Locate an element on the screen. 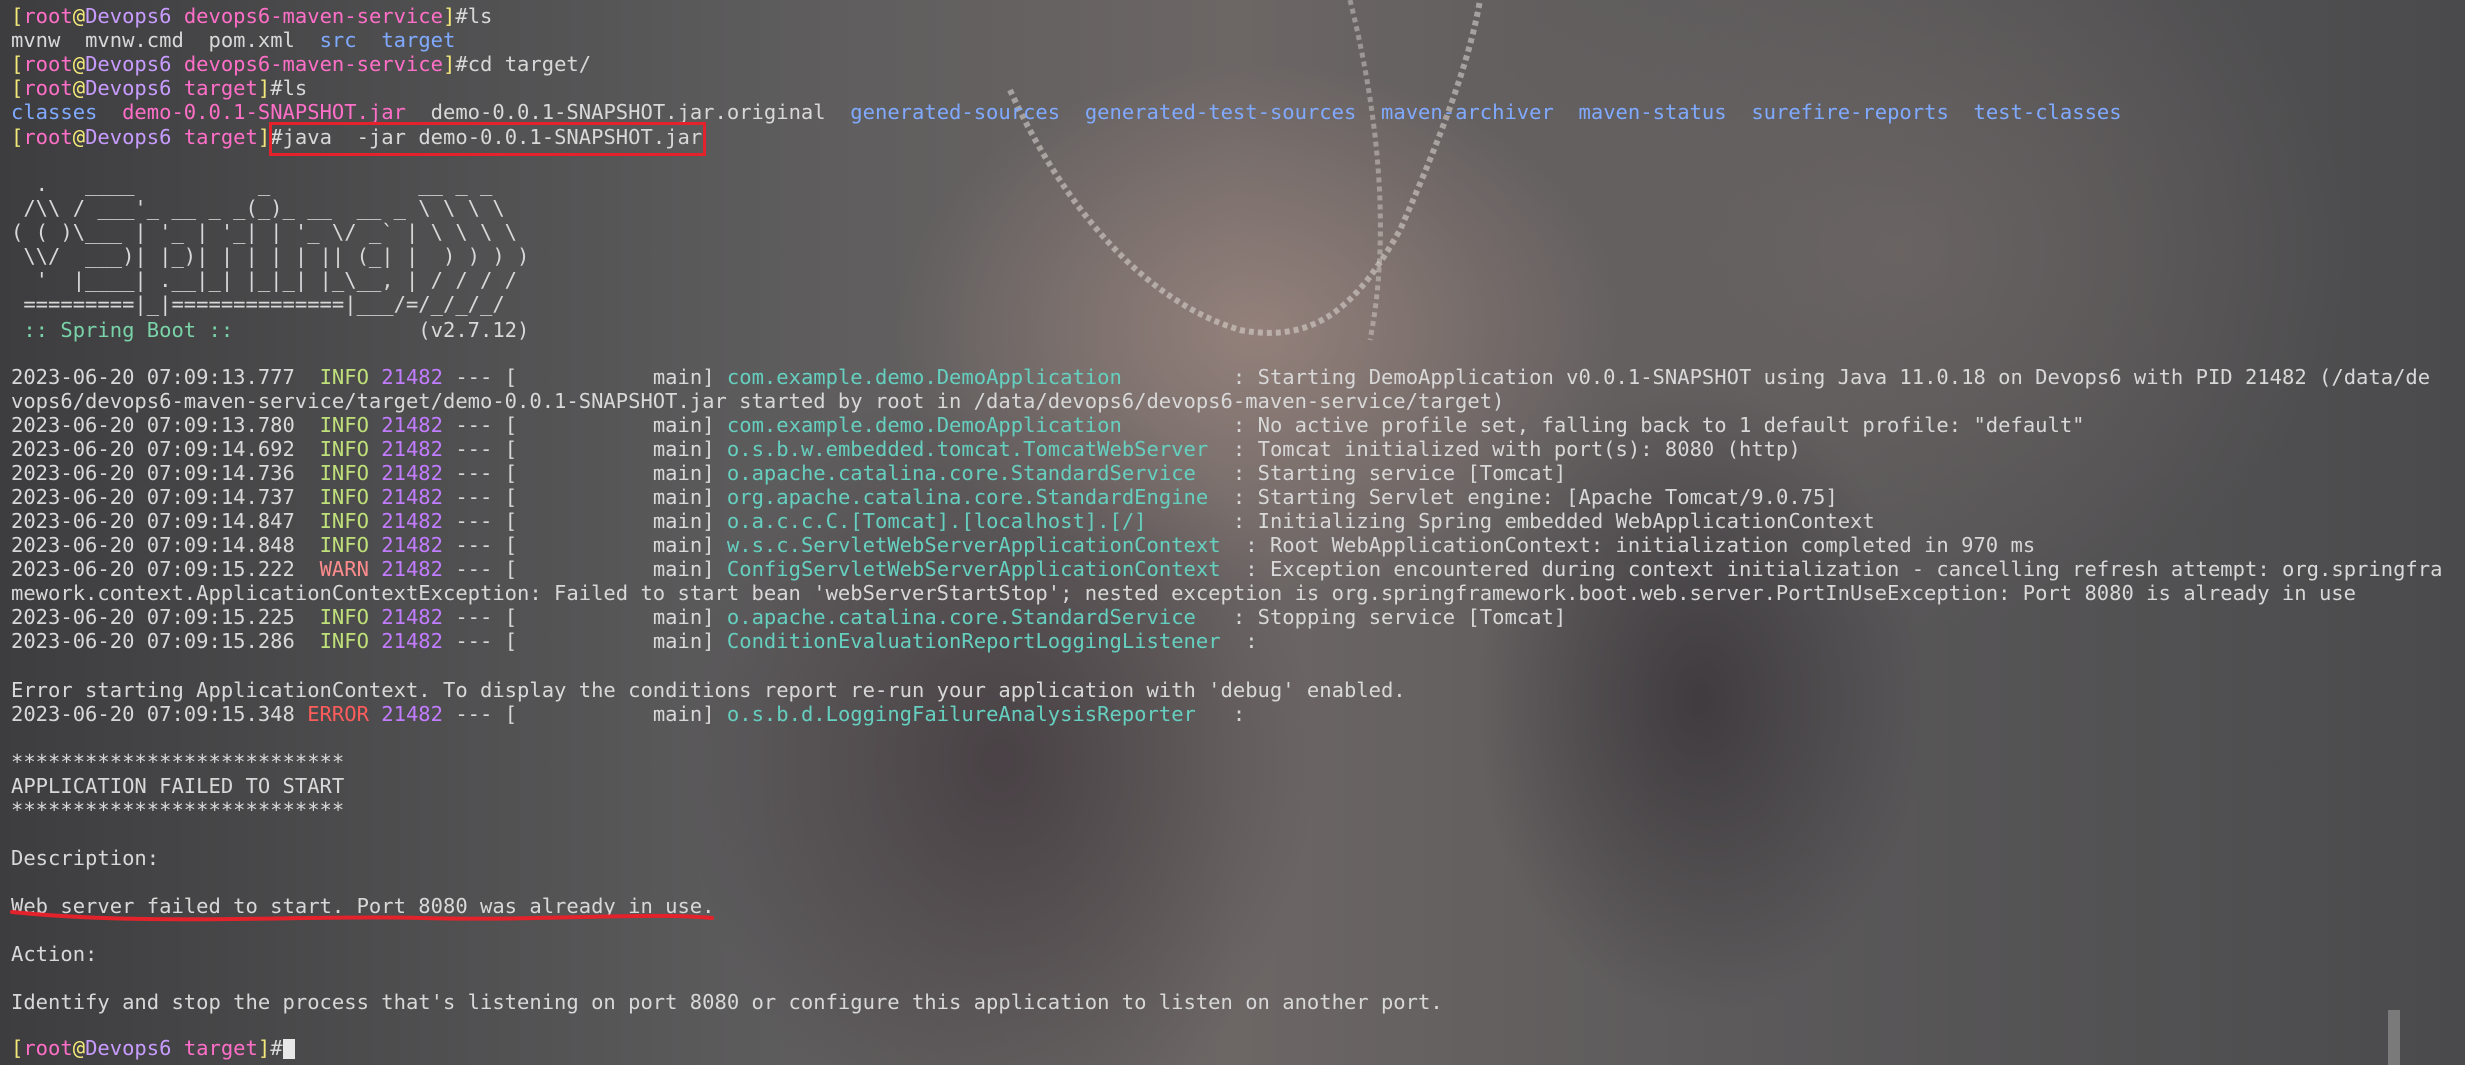 This screenshot has height=1065, width=2465. ls-output-1: mvnw mvnw.cmd pom.xml src target is located at coordinates (233, 40).